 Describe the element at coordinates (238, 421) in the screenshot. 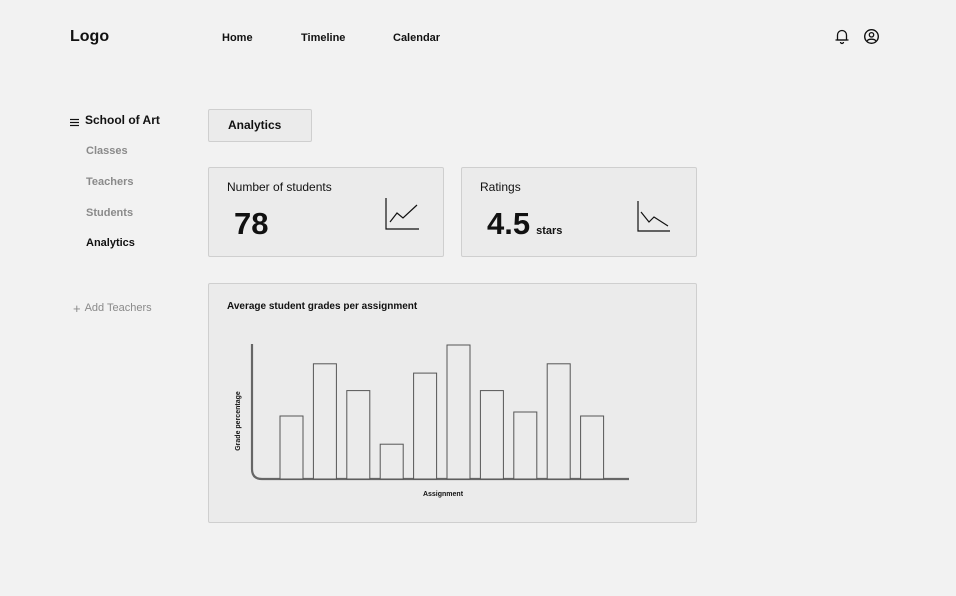

I see `y-axis-label: Grade percentage` at that location.